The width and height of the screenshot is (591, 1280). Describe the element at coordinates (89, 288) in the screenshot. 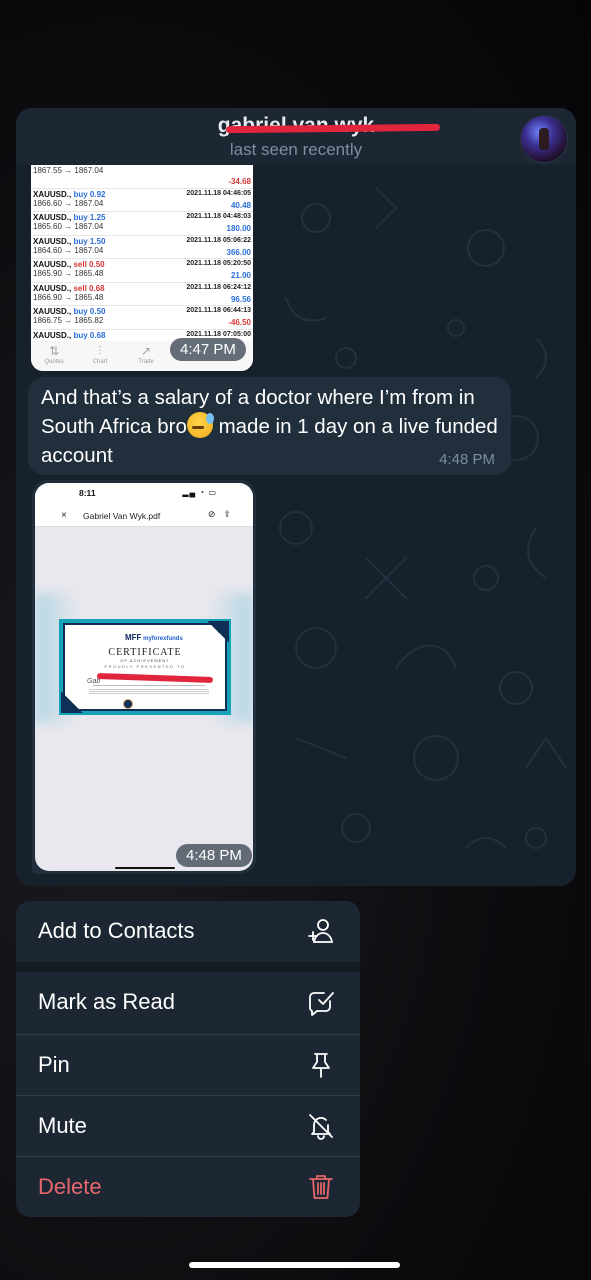

I see `trade-action: sell 0.68` at that location.